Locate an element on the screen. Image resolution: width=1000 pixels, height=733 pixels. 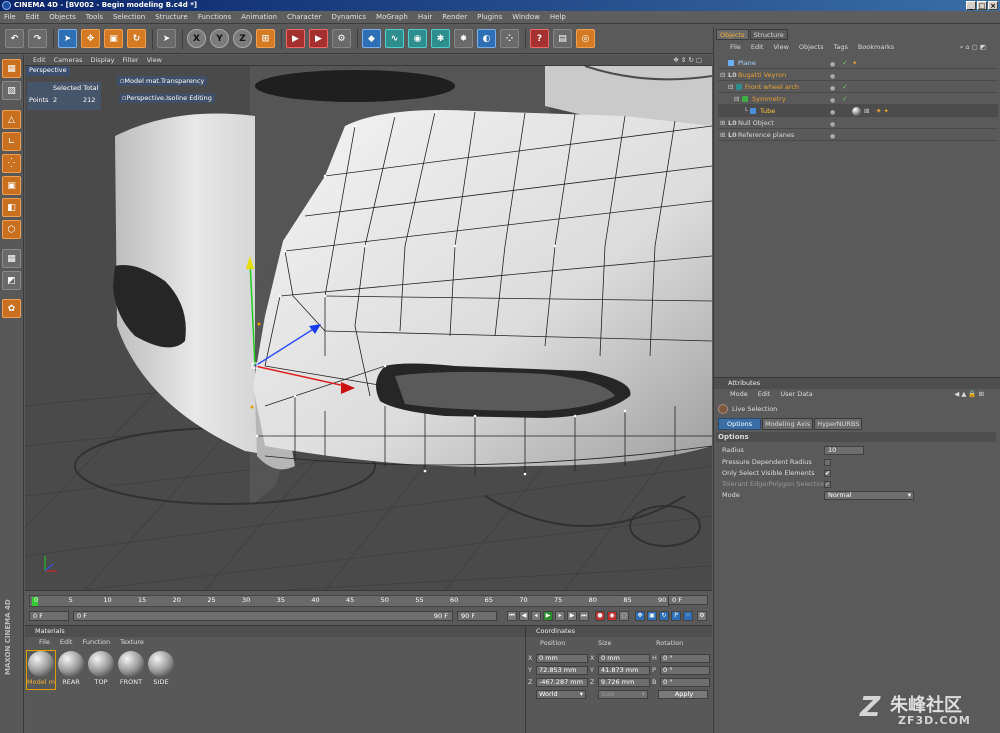
attr-nav-icons: ◀ ▲ 🔒 ⊞ is located at coordinates (969, 394).